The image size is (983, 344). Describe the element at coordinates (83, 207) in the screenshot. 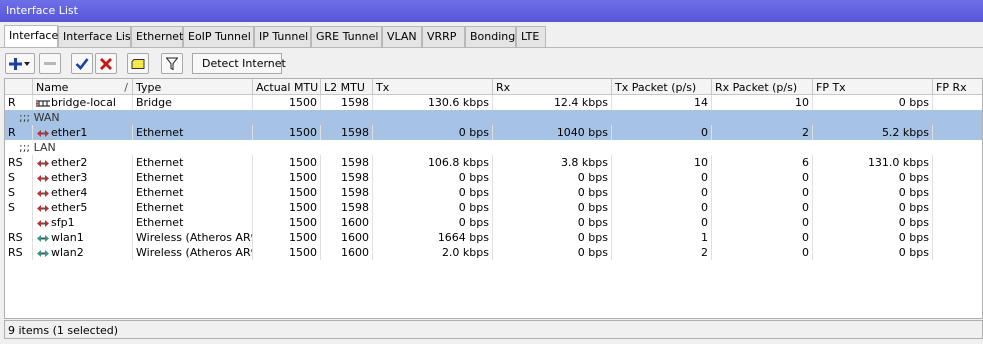

I see `cell-name: ether5` at that location.